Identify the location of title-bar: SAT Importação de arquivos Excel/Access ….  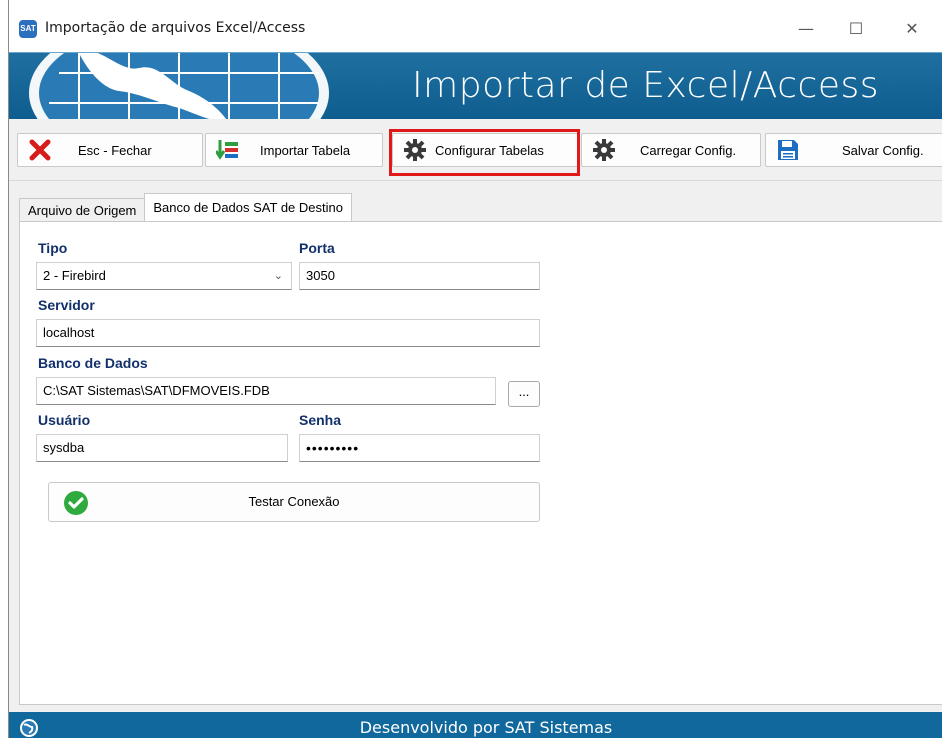
(475, 30).